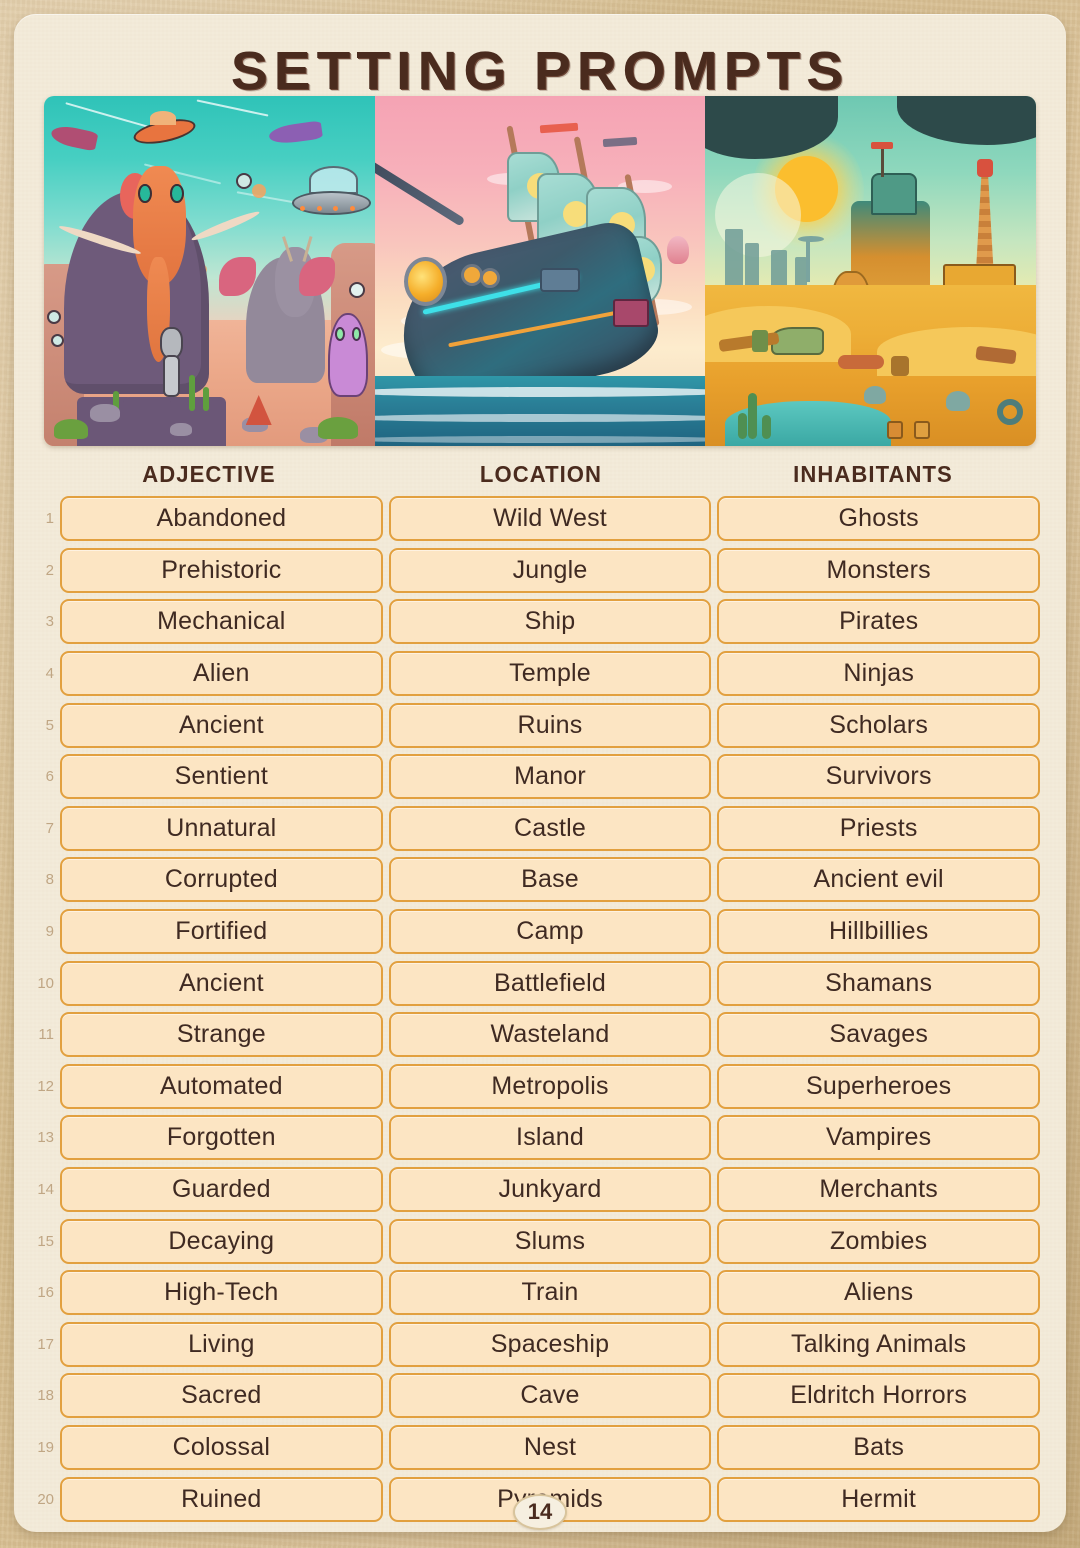 This screenshot has width=1080, height=1548. What do you see at coordinates (221, 1447) in the screenshot?
I see `cell-adjective: Colossal` at bounding box center [221, 1447].